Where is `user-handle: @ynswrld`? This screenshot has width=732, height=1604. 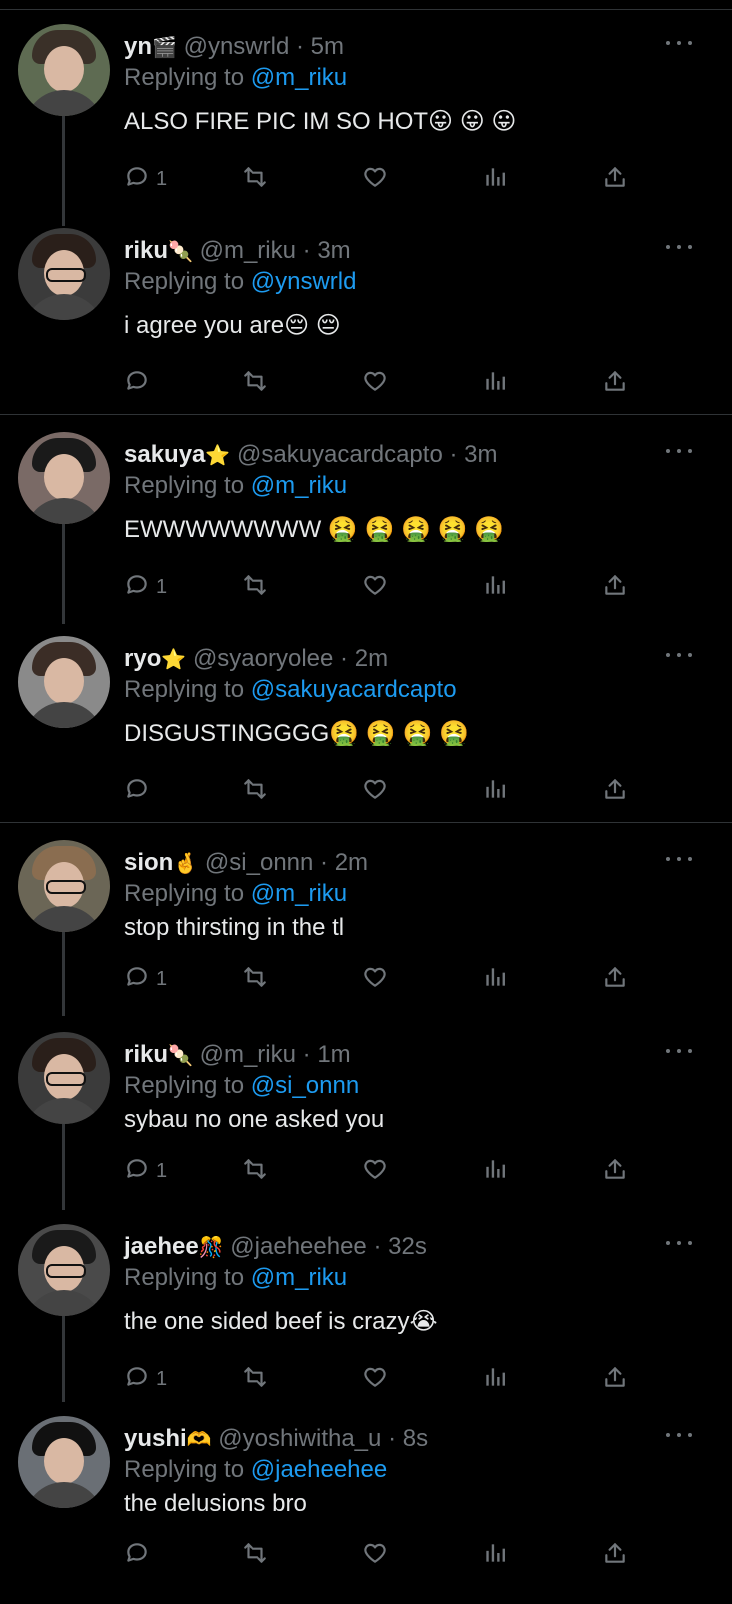
user-handle: @ynswrld is located at coordinates (237, 46).